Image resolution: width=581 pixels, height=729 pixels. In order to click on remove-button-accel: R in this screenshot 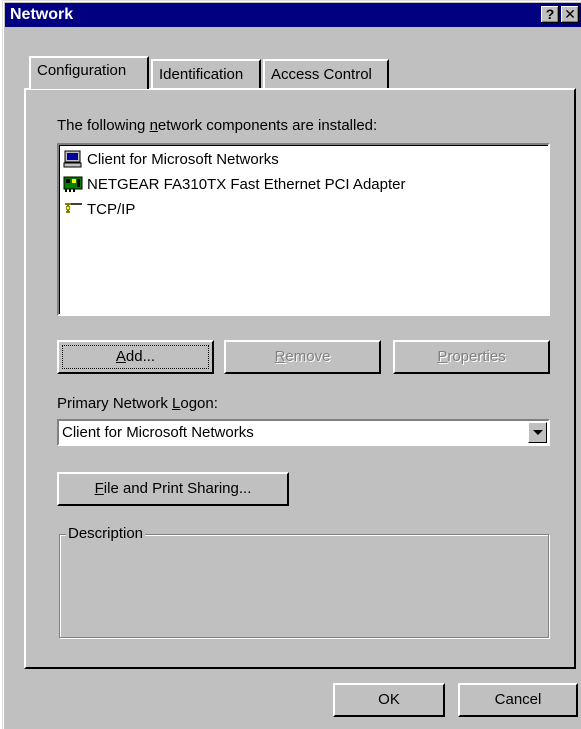, I will do `click(280, 356)`.